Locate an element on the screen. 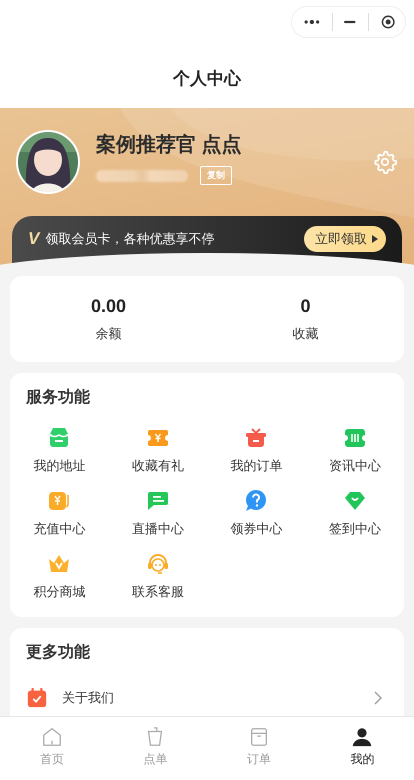 This screenshot has height=780, width=414. section-title: 服务功能 is located at coordinates (57, 398).